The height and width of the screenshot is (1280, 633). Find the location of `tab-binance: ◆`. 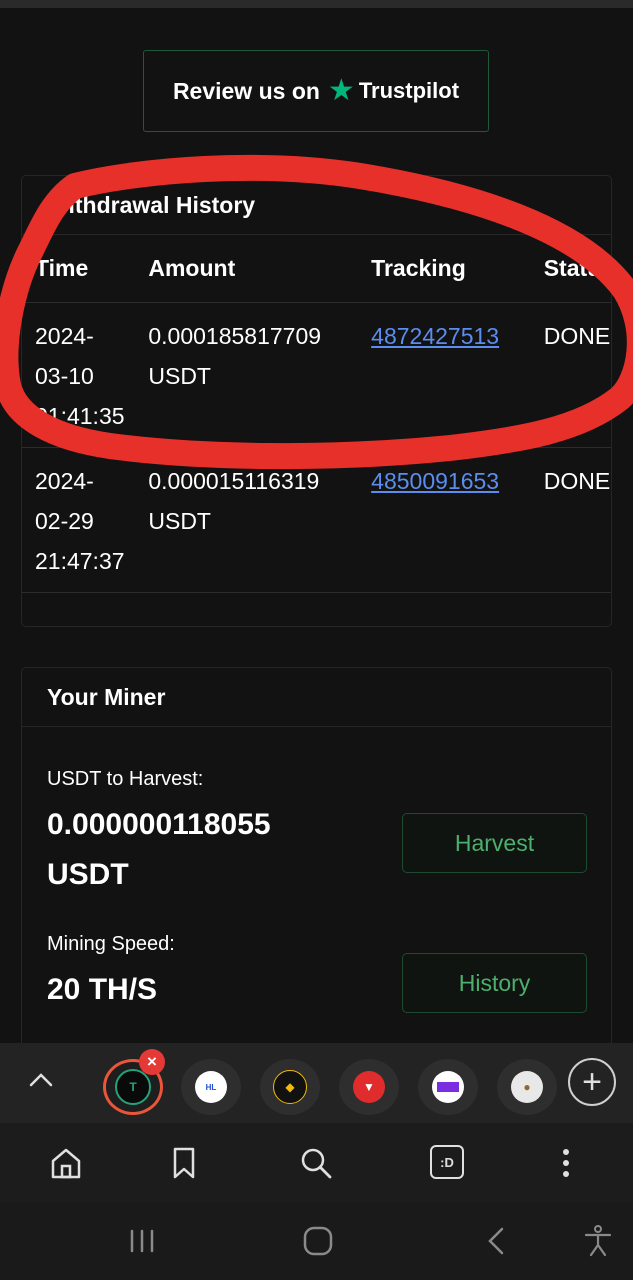

tab-binance: ◆ is located at coordinates (290, 1087).